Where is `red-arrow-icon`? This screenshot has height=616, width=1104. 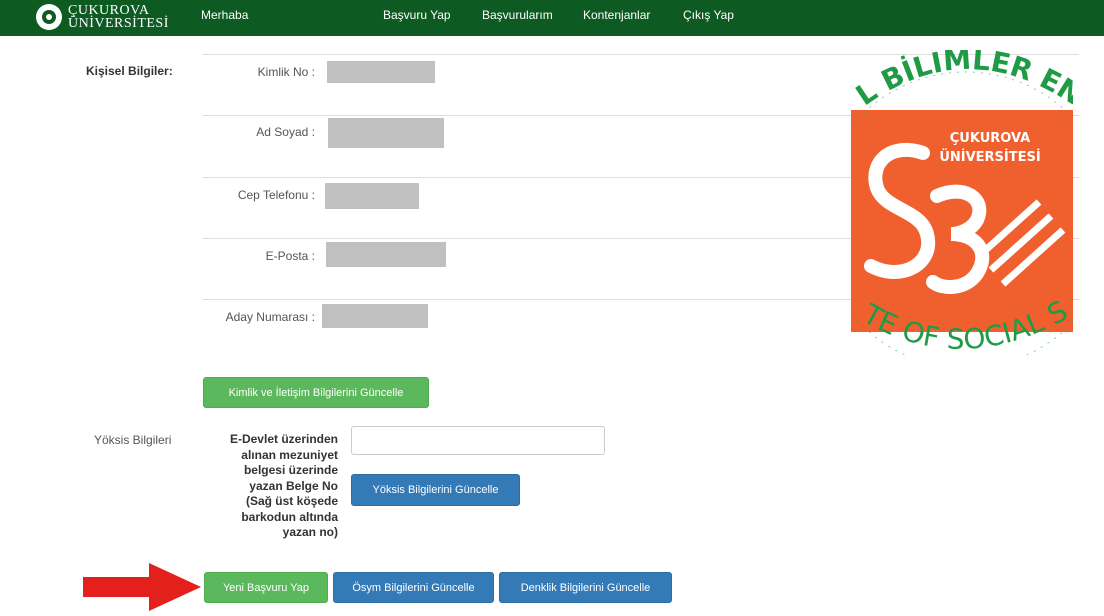 red-arrow-icon is located at coordinates (142, 587).